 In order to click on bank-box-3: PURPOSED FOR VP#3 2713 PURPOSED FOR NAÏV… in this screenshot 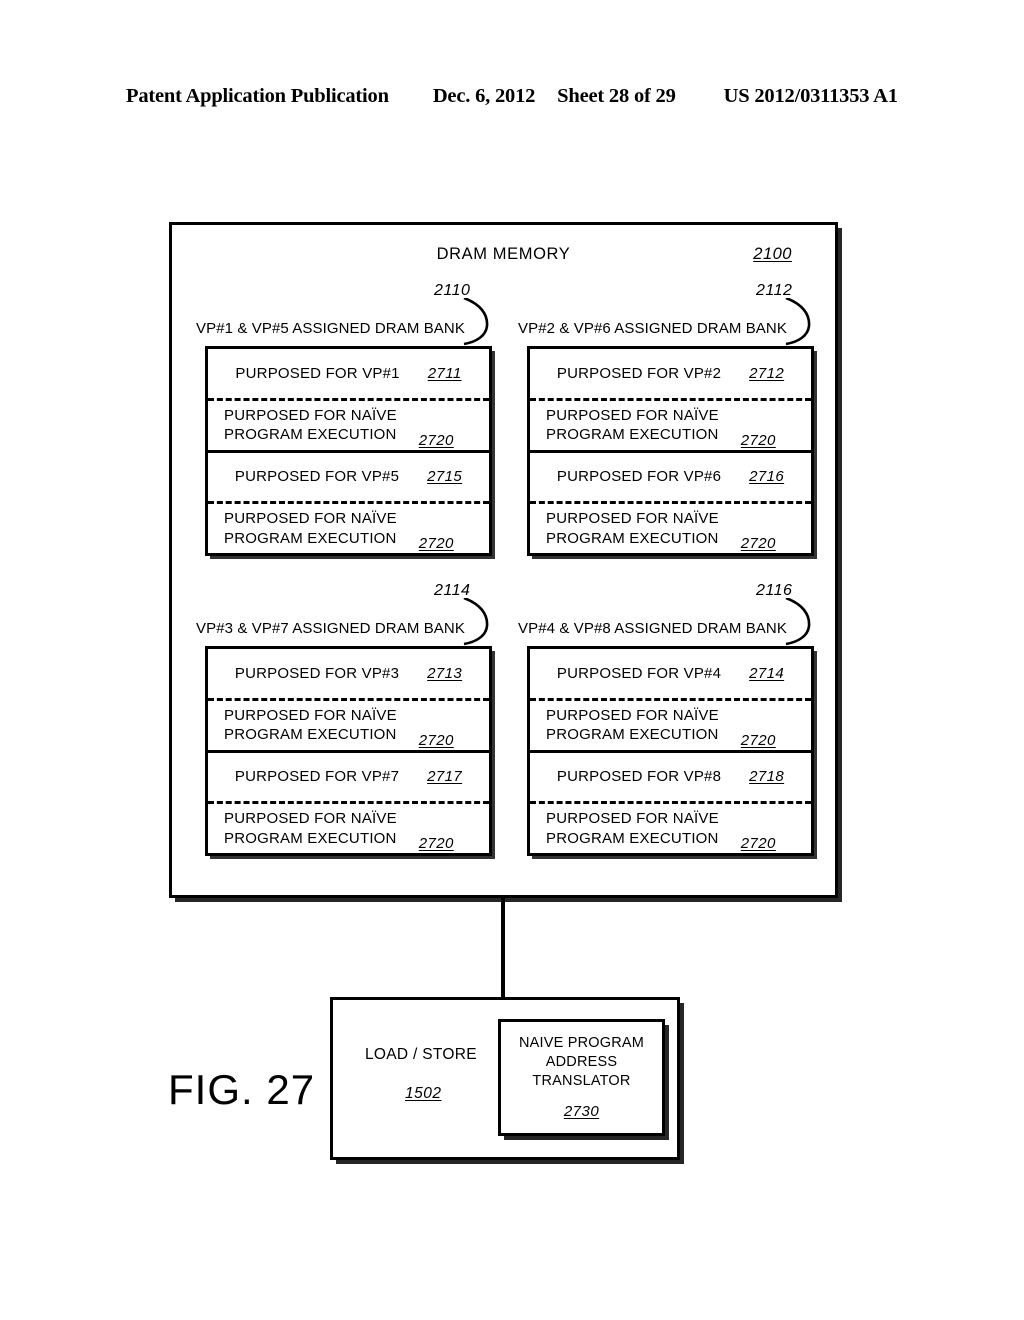, I will do `click(348, 751)`.